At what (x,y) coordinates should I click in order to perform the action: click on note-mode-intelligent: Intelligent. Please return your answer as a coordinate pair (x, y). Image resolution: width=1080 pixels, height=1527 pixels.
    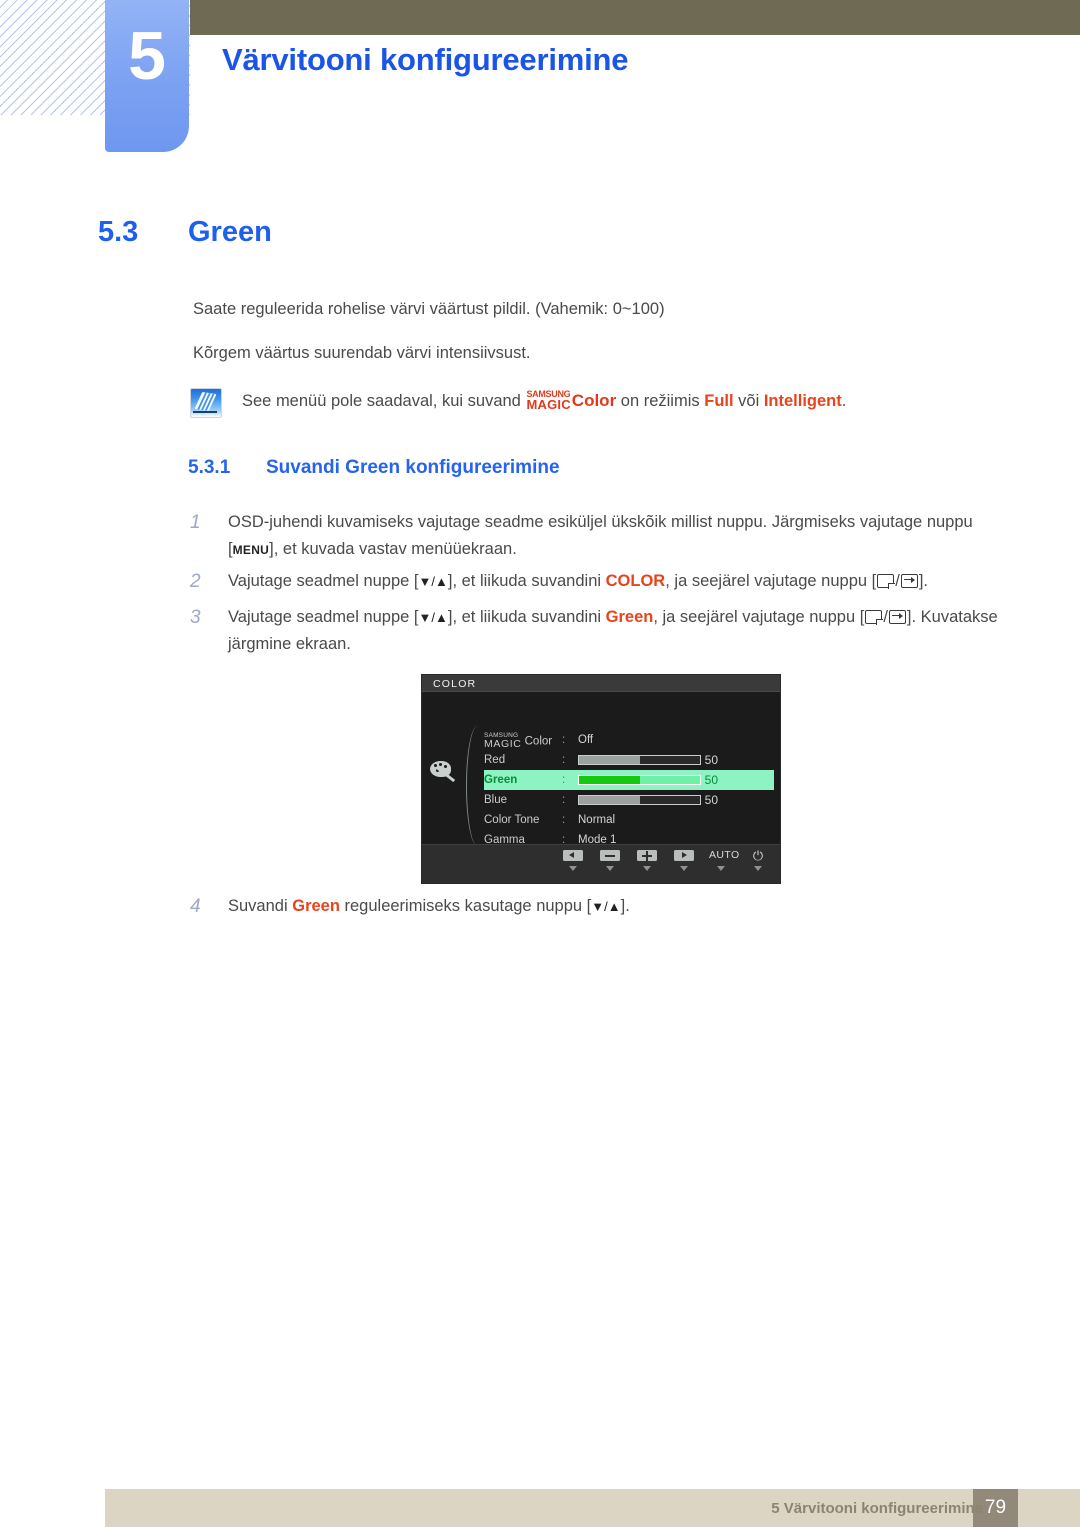
    Looking at the image, I should click on (802, 401).